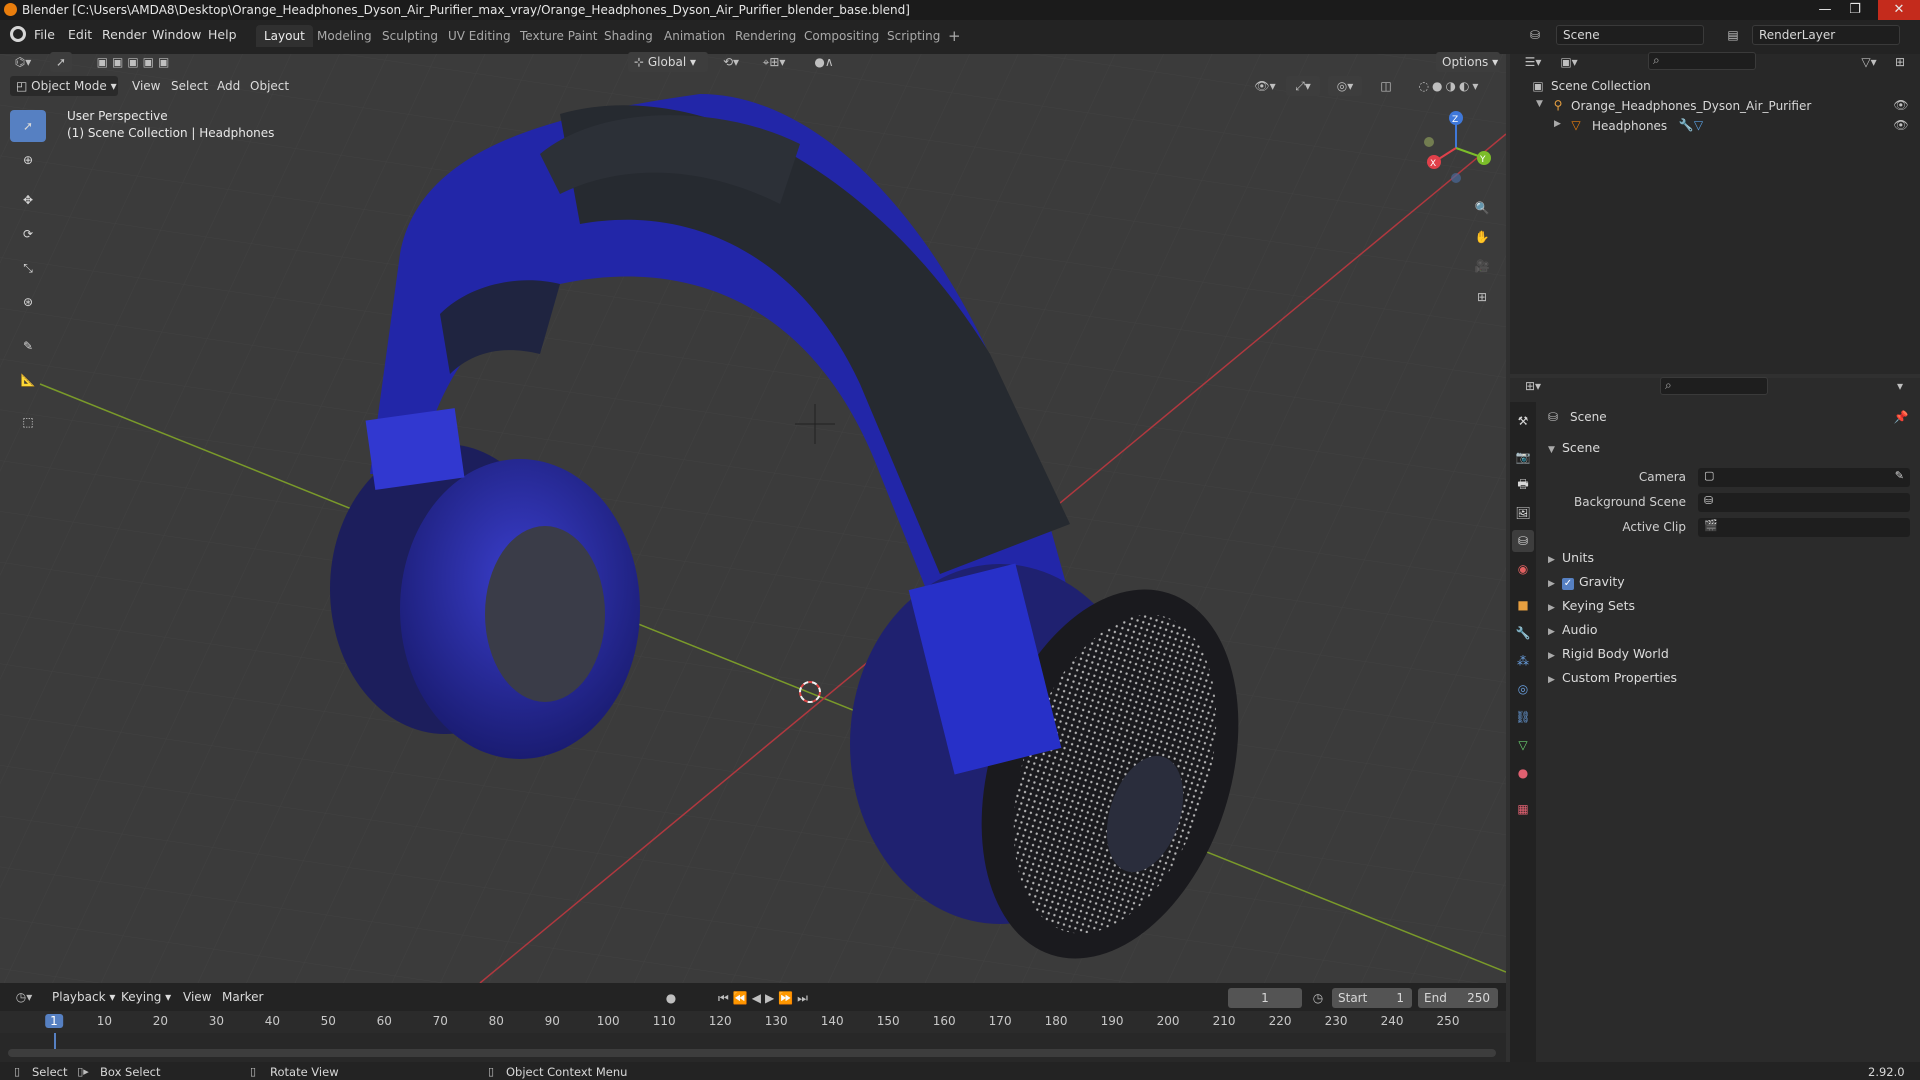  What do you see at coordinates (24, 997) in the screenshot?
I see `timeline-editor-icon: ◷▾` at bounding box center [24, 997].